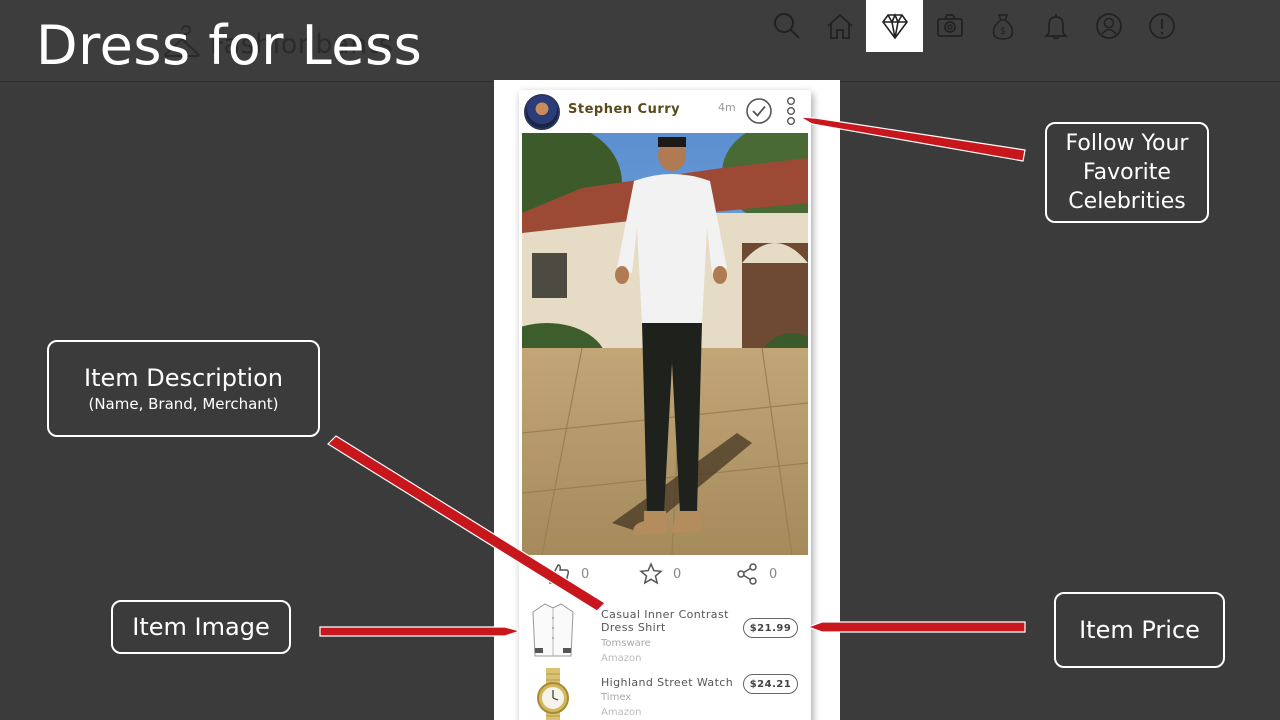 This screenshot has height=720, width=1280. Describe the element at coordinates (773, 574) in the screenshot. I see `share-count: 0` at that location.